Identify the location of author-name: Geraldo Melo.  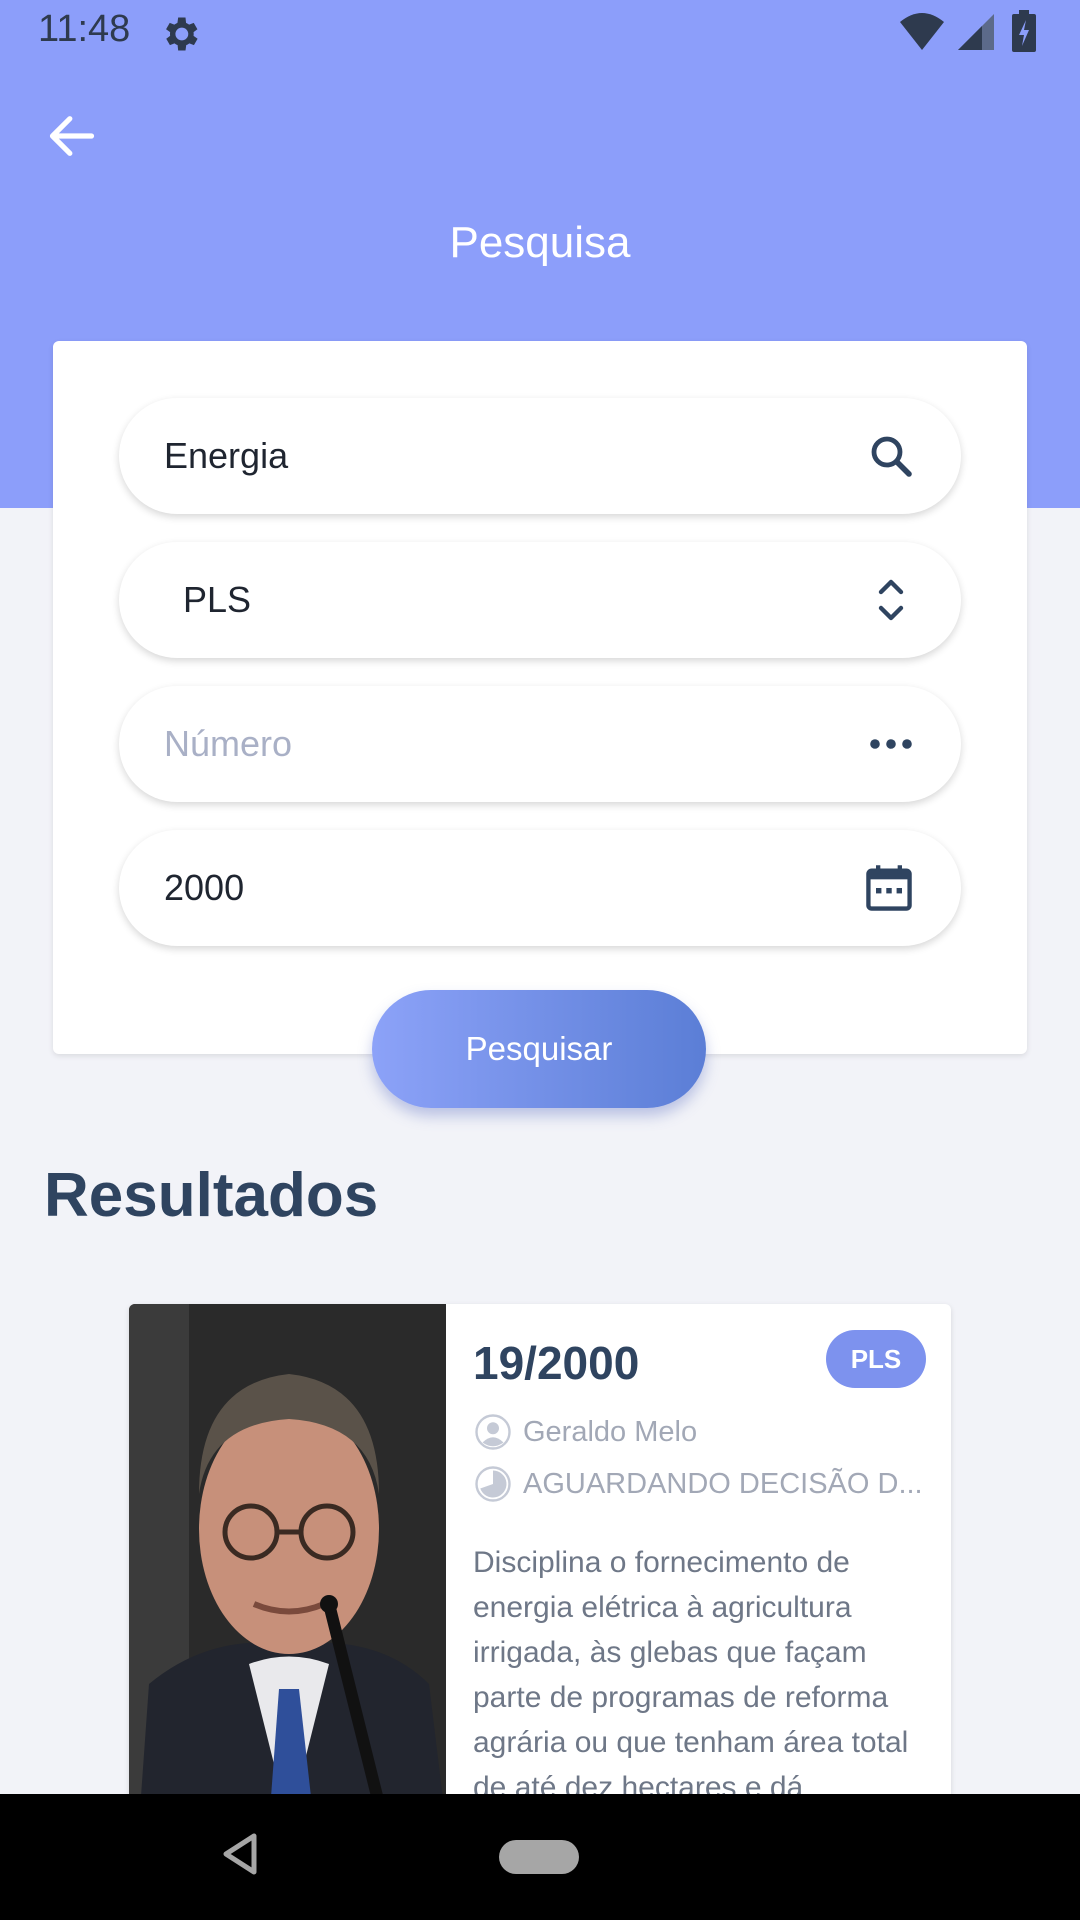
(610, 1432).